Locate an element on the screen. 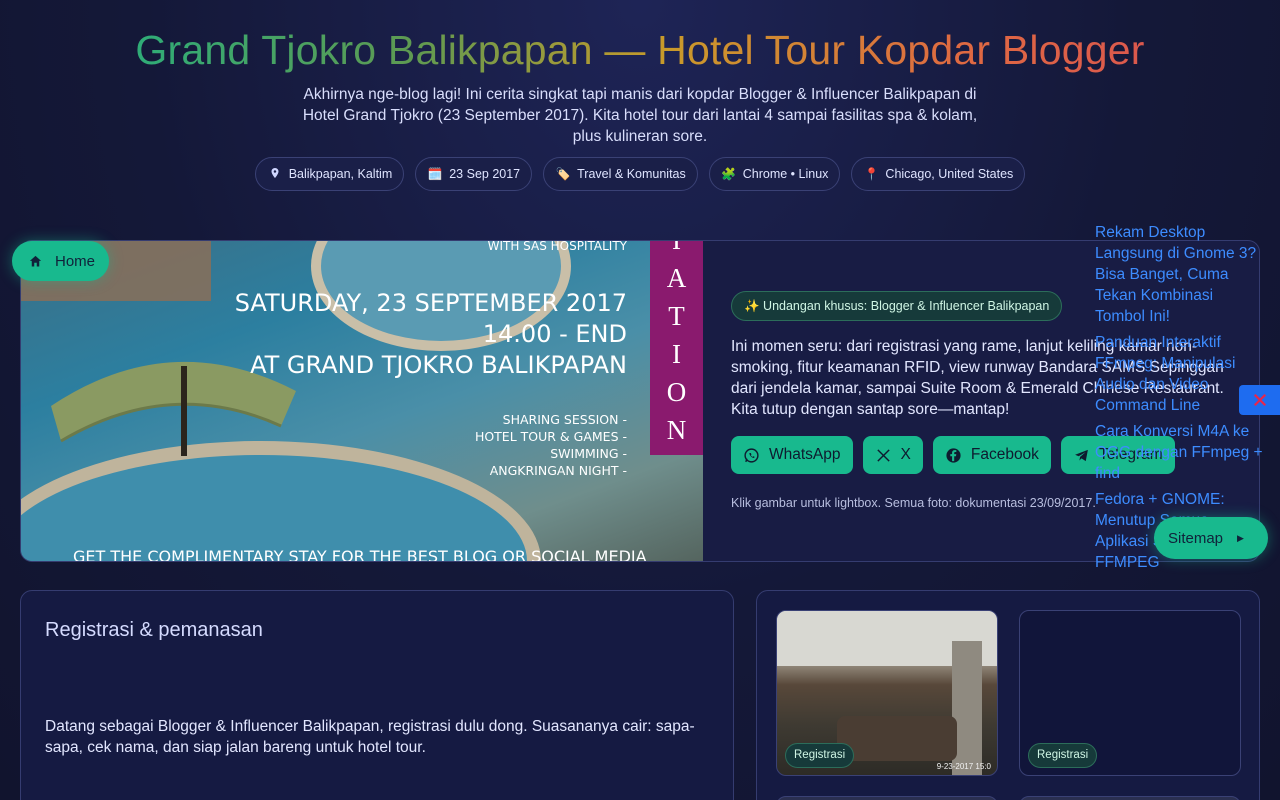 Image resolution: width=1280 pixels, height=800 pixels. home-button: Home is located at coordinates (60, 261).